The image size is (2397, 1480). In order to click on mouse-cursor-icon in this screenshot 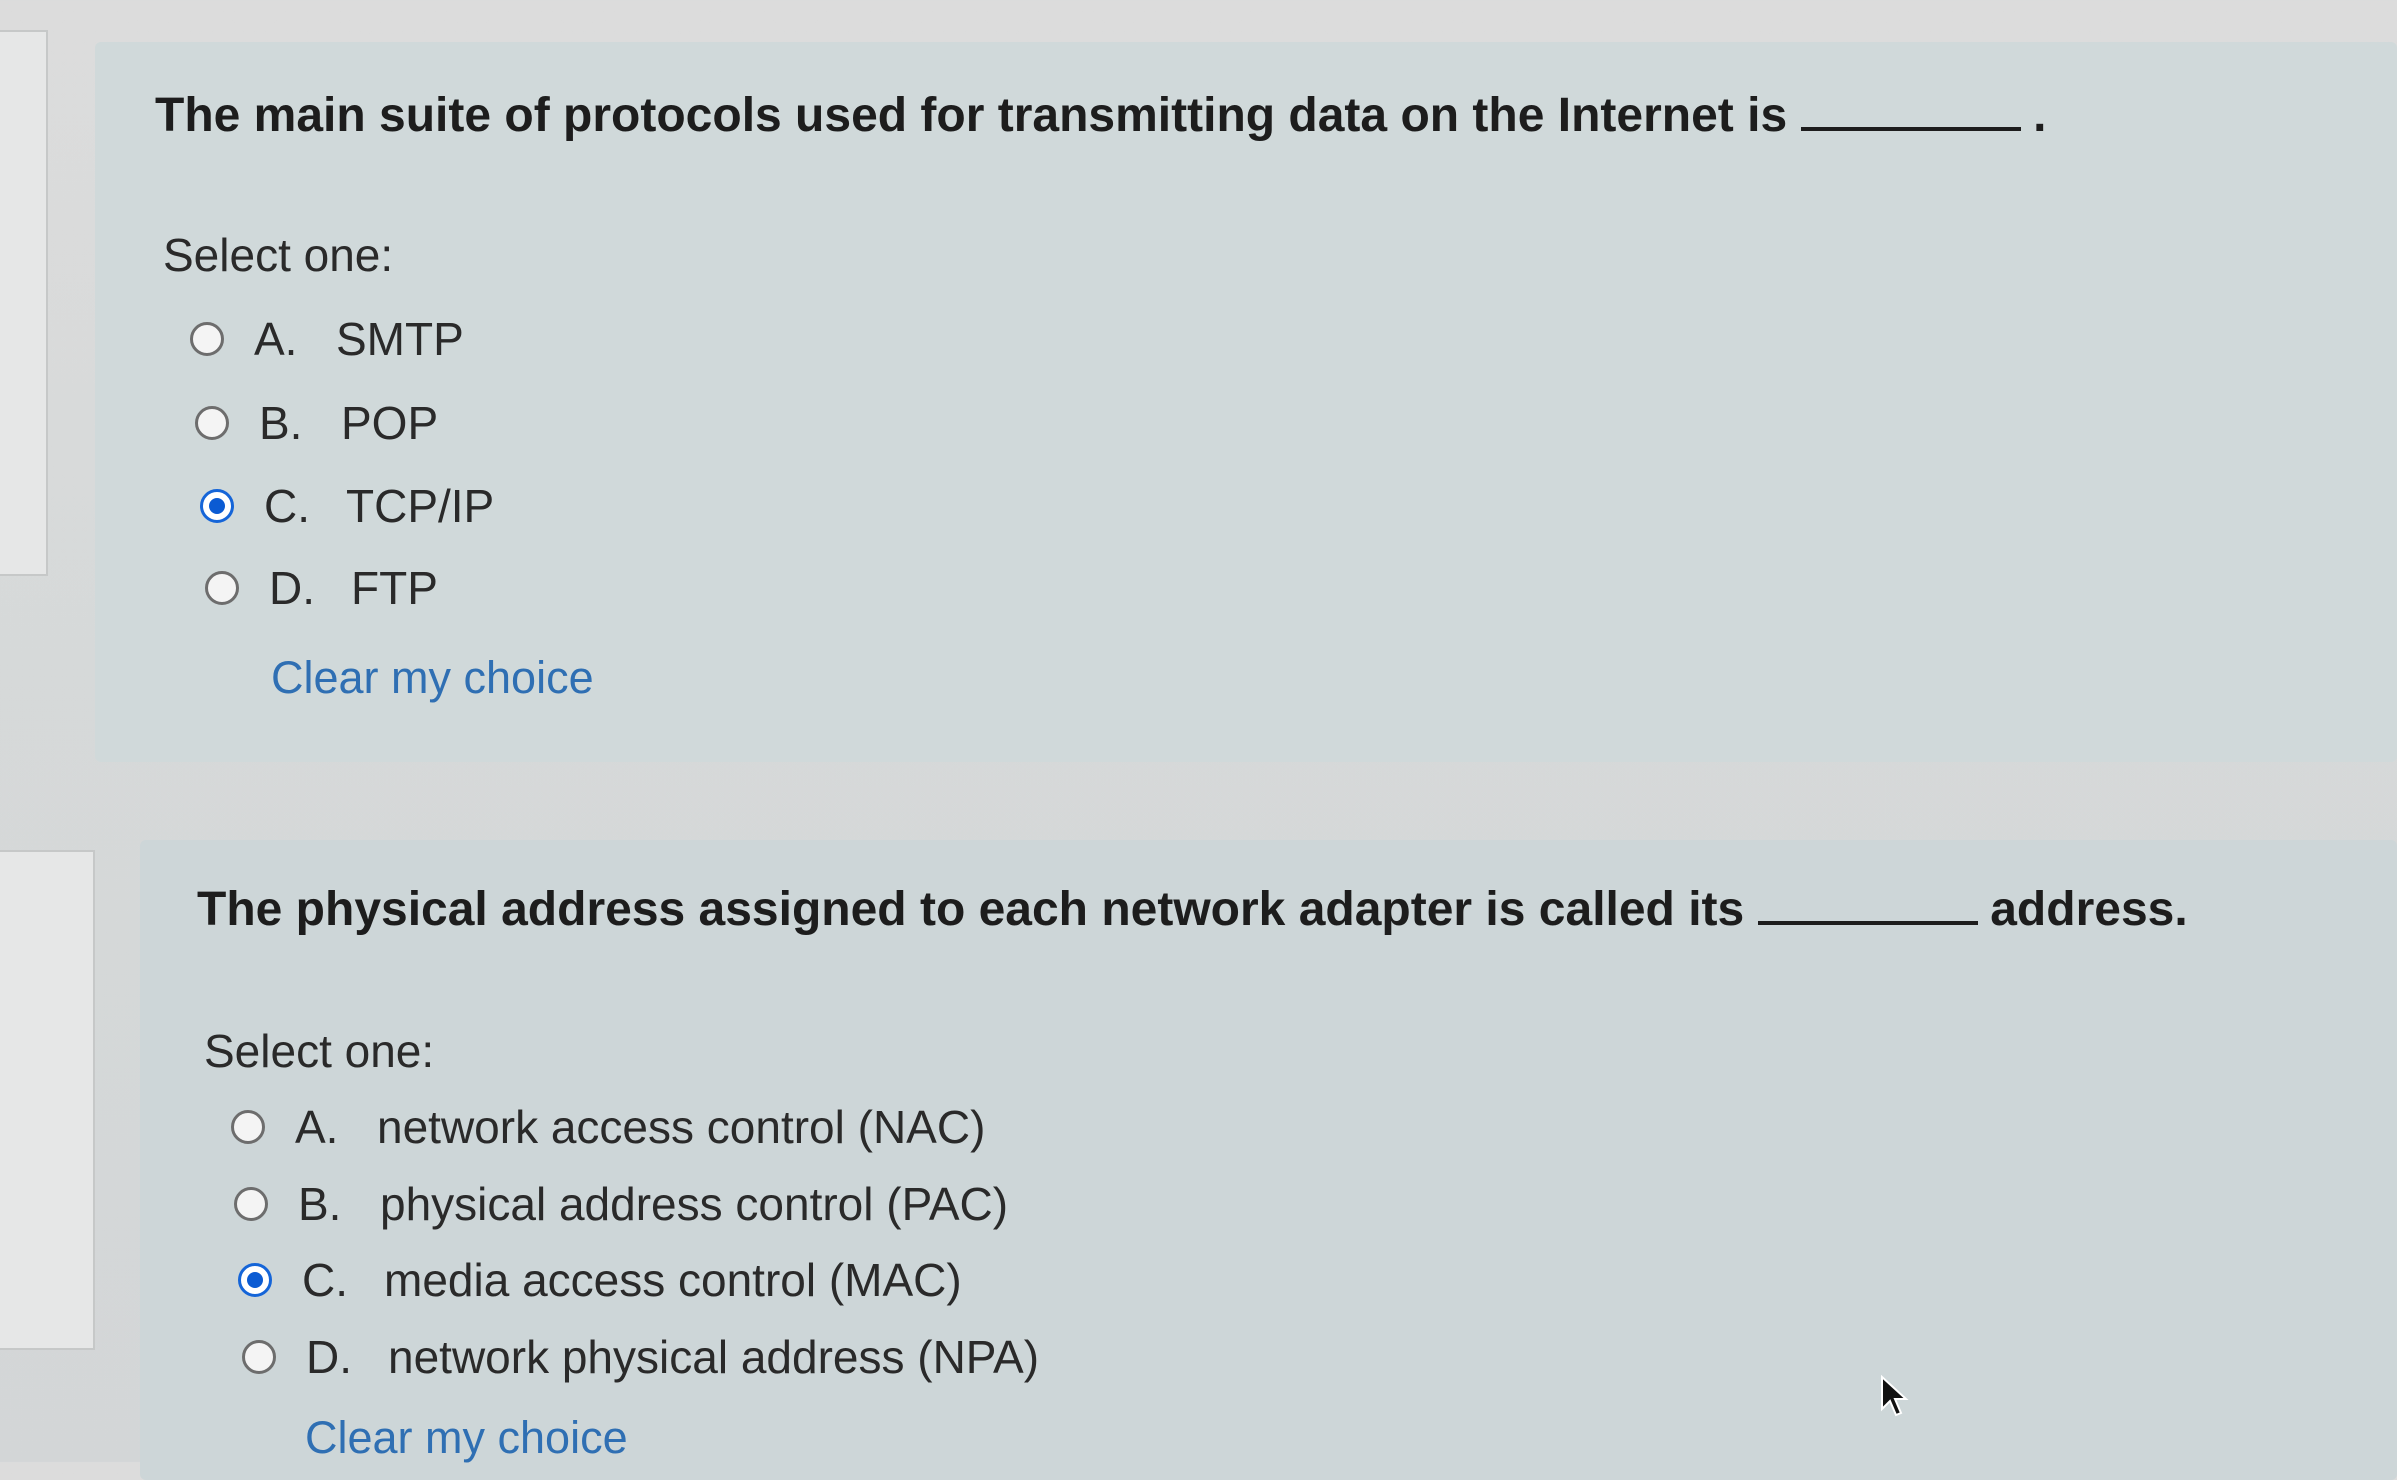, I will do `click(1895, 1395)`.